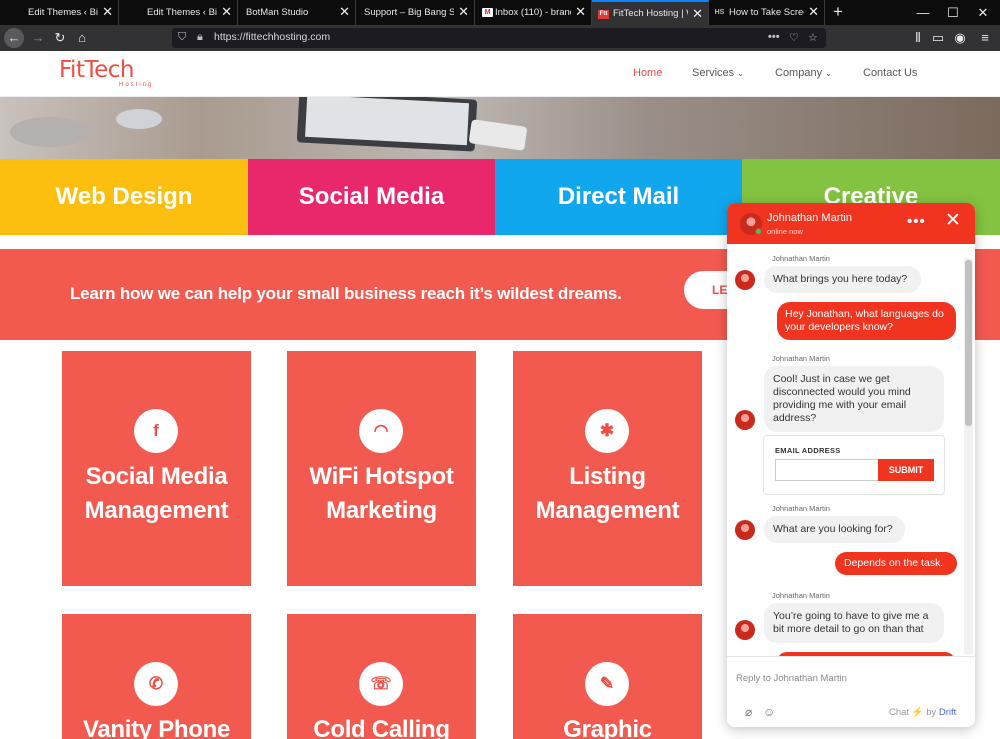 This screenshot has height=739, width=1000. What do you see at coordinates (618, 197) in the screenshot?
I see `service-direct-mail: Direct Mail` at bounding box center [618, 197].